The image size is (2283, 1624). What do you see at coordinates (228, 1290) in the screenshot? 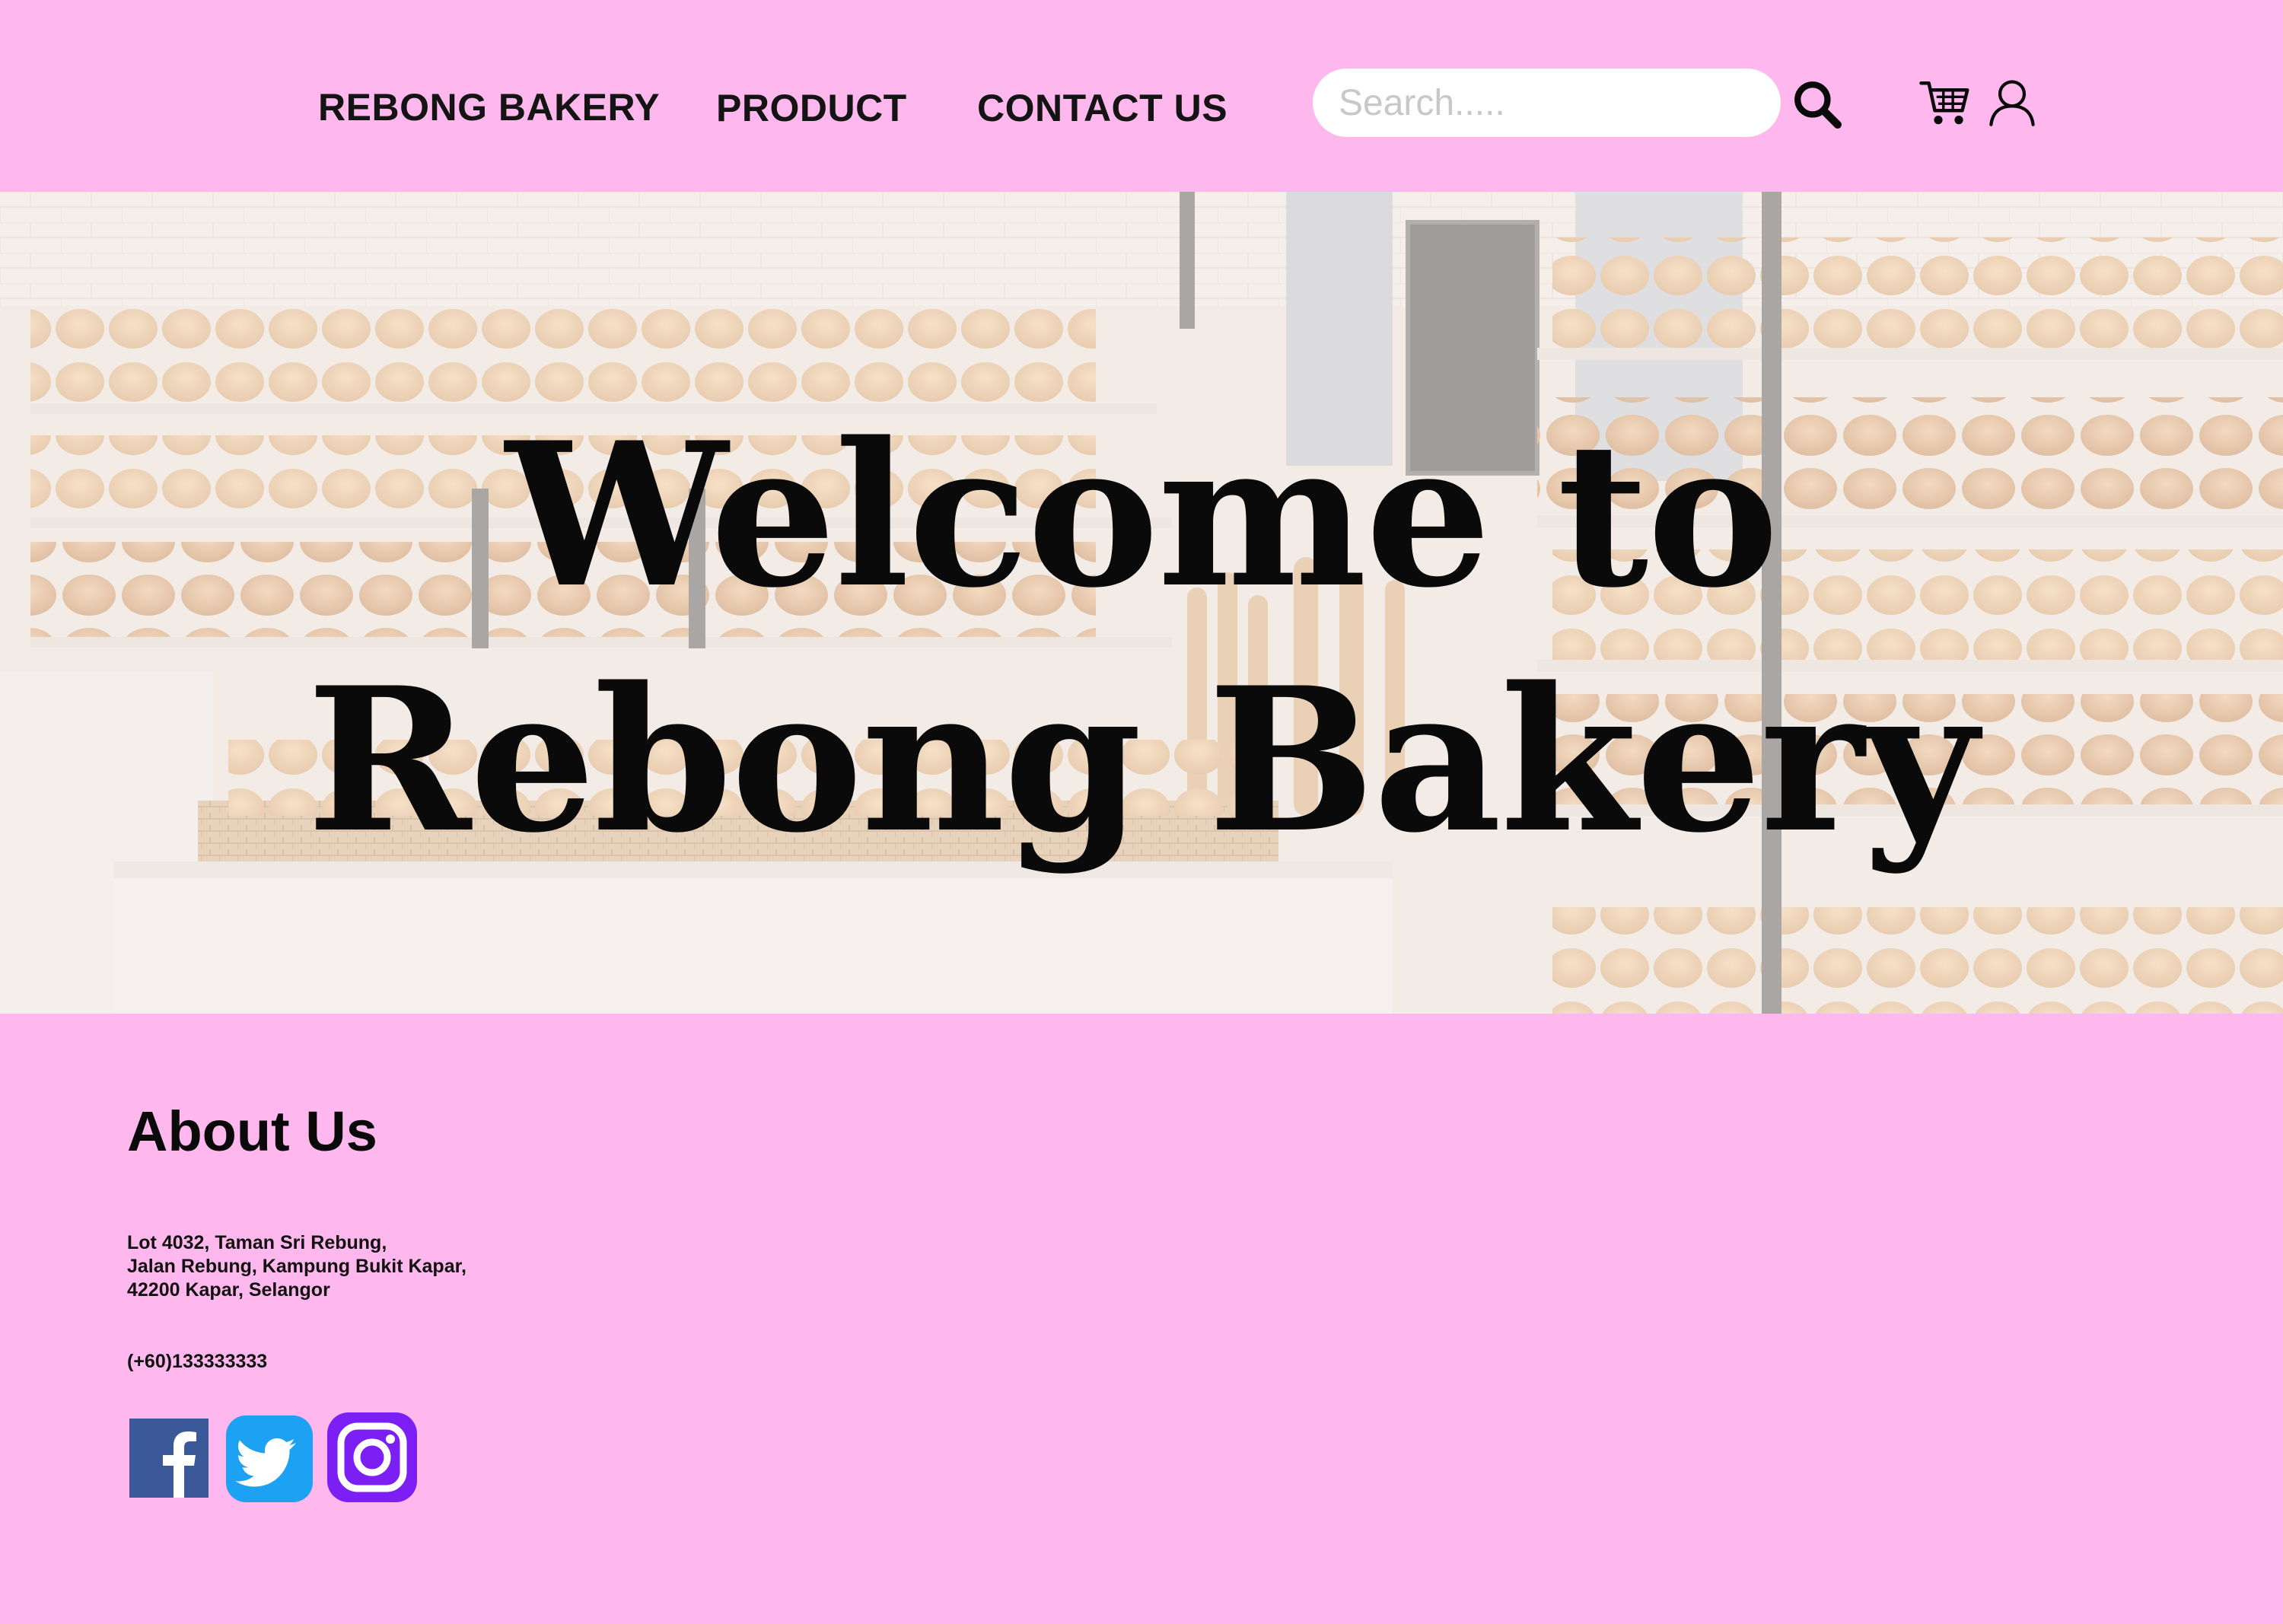
I see `address-line: 42200 Kapar, Selangor` at bounding box center [228, 1290].